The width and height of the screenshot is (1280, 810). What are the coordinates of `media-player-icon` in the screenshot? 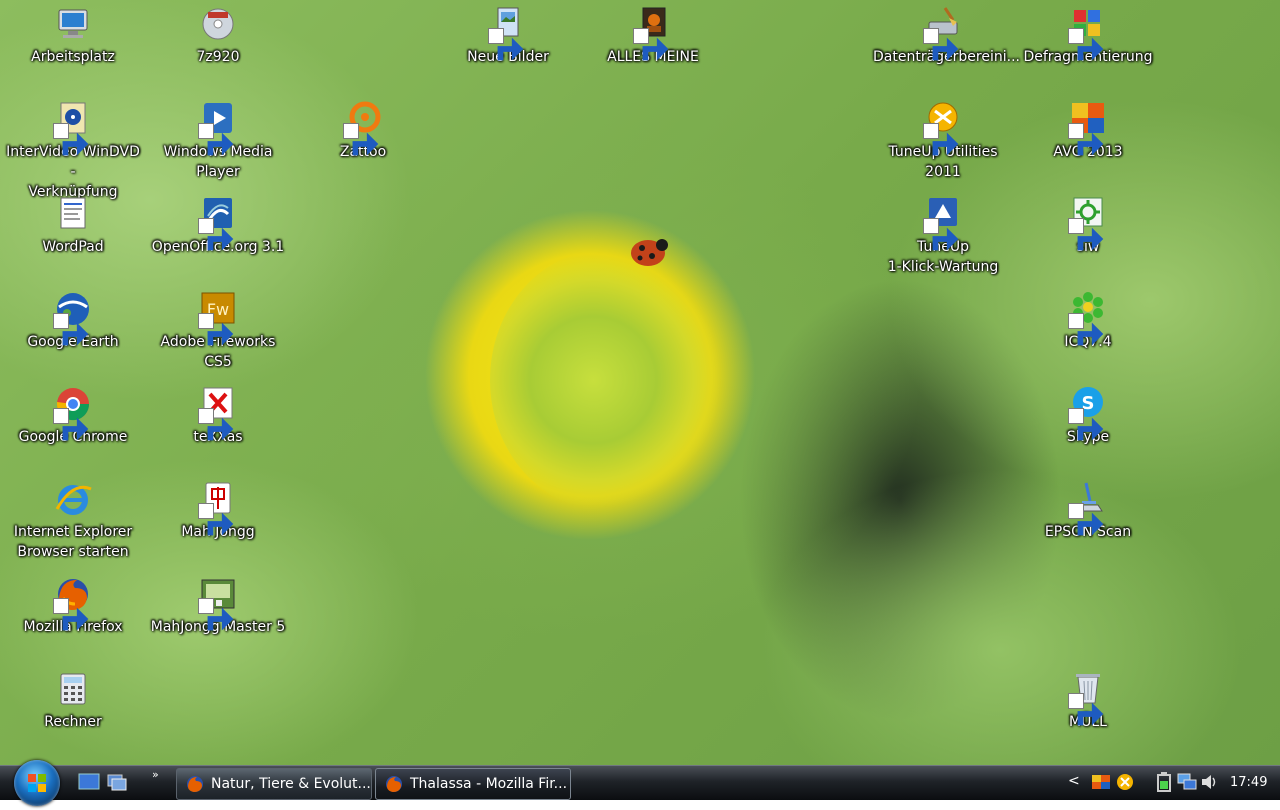 It's located at (218, 127).